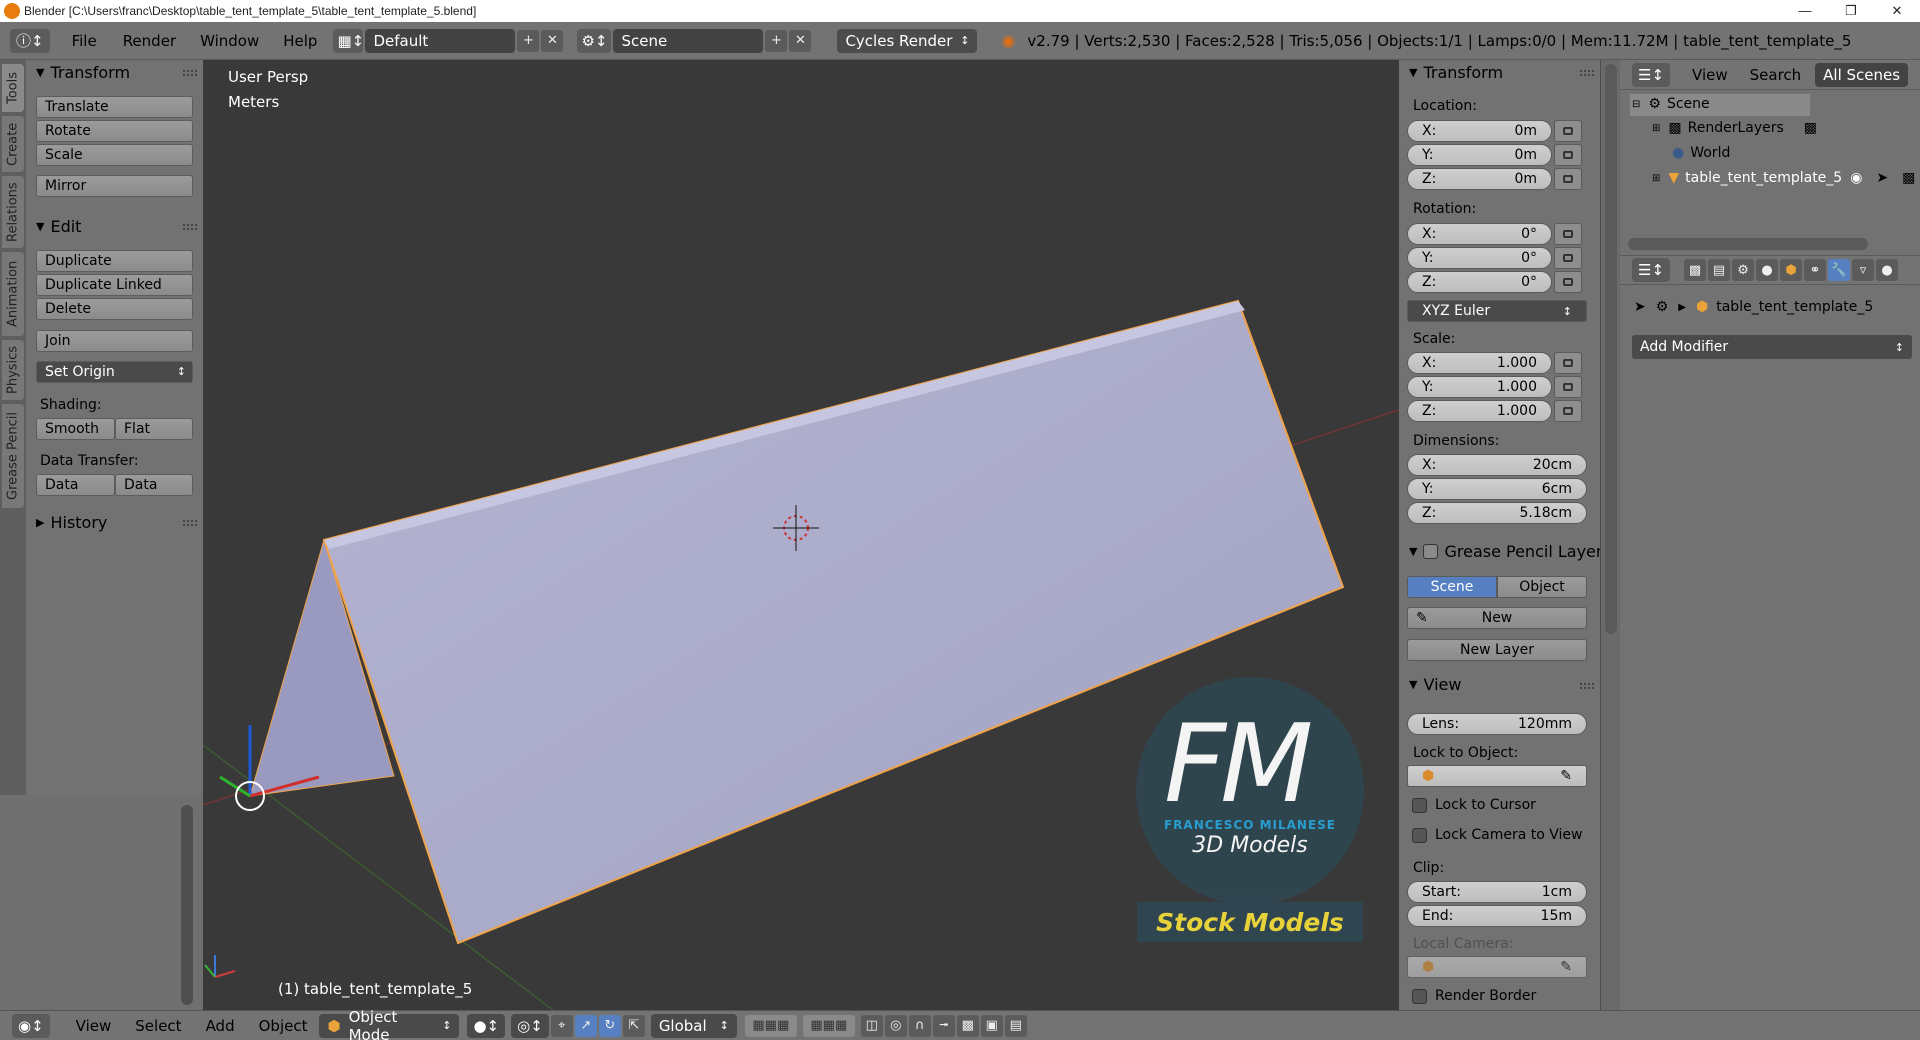 The width and height of the screenshot is (1920, 1040). I want to click on duplicate-linked-button: Duplicate Linked, so click(114, 285).